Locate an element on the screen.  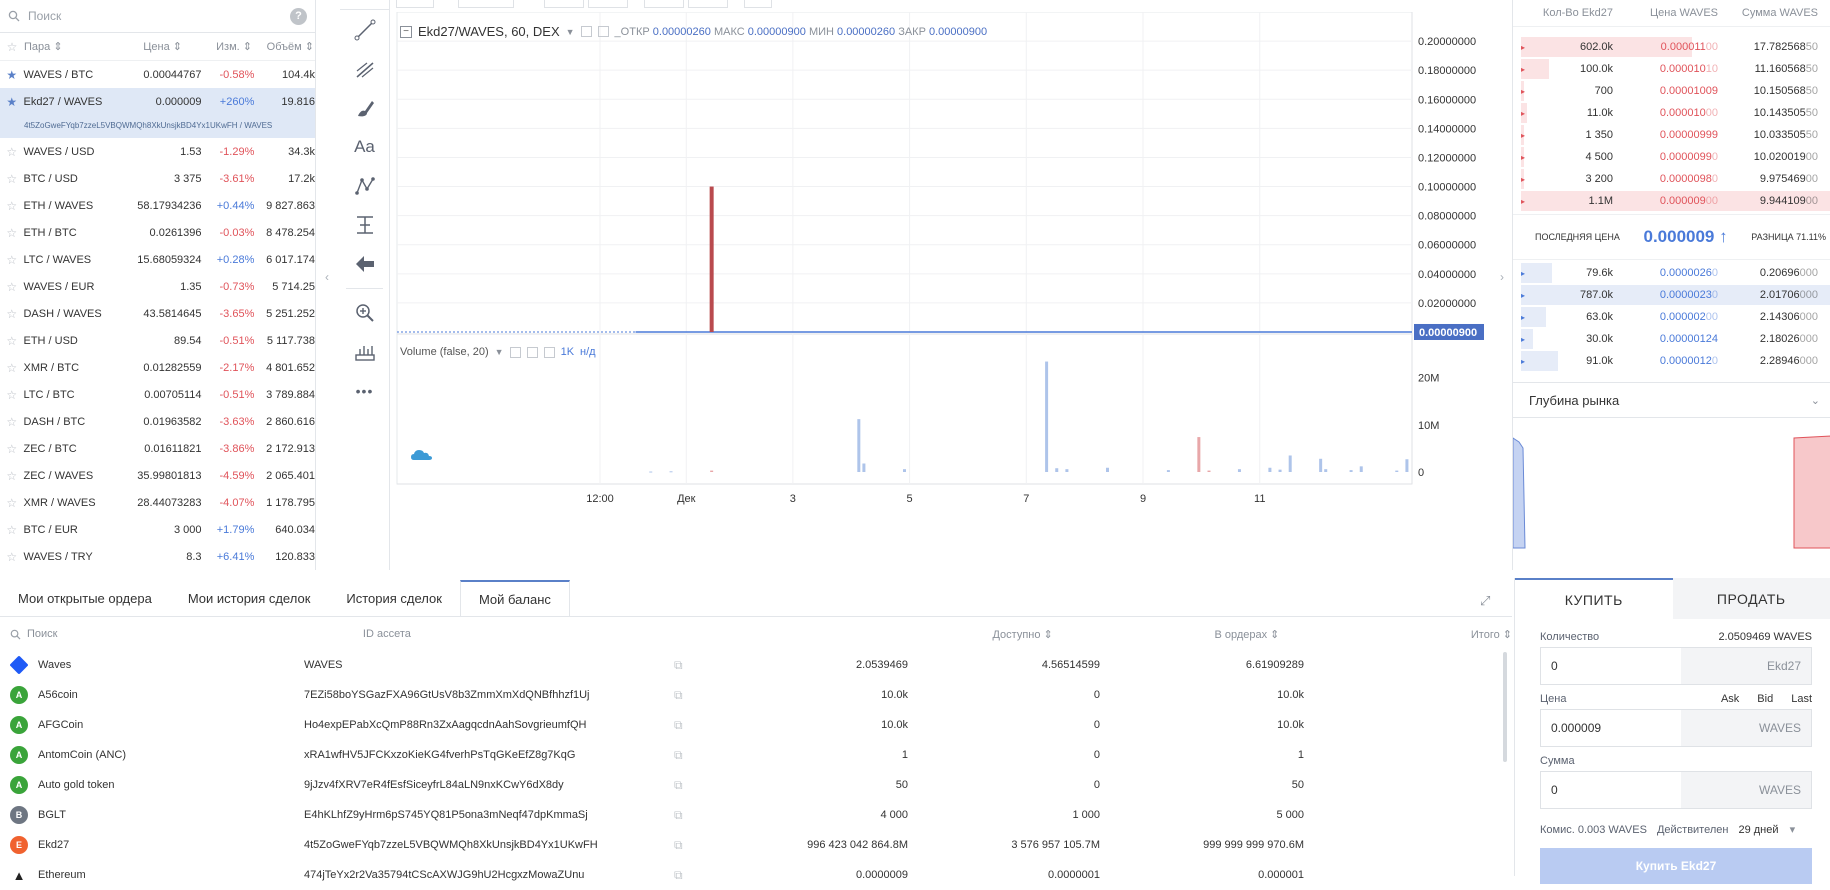
ask-row: ▸7000.0000100910.15056850 is located at coordinates (1671, 91).